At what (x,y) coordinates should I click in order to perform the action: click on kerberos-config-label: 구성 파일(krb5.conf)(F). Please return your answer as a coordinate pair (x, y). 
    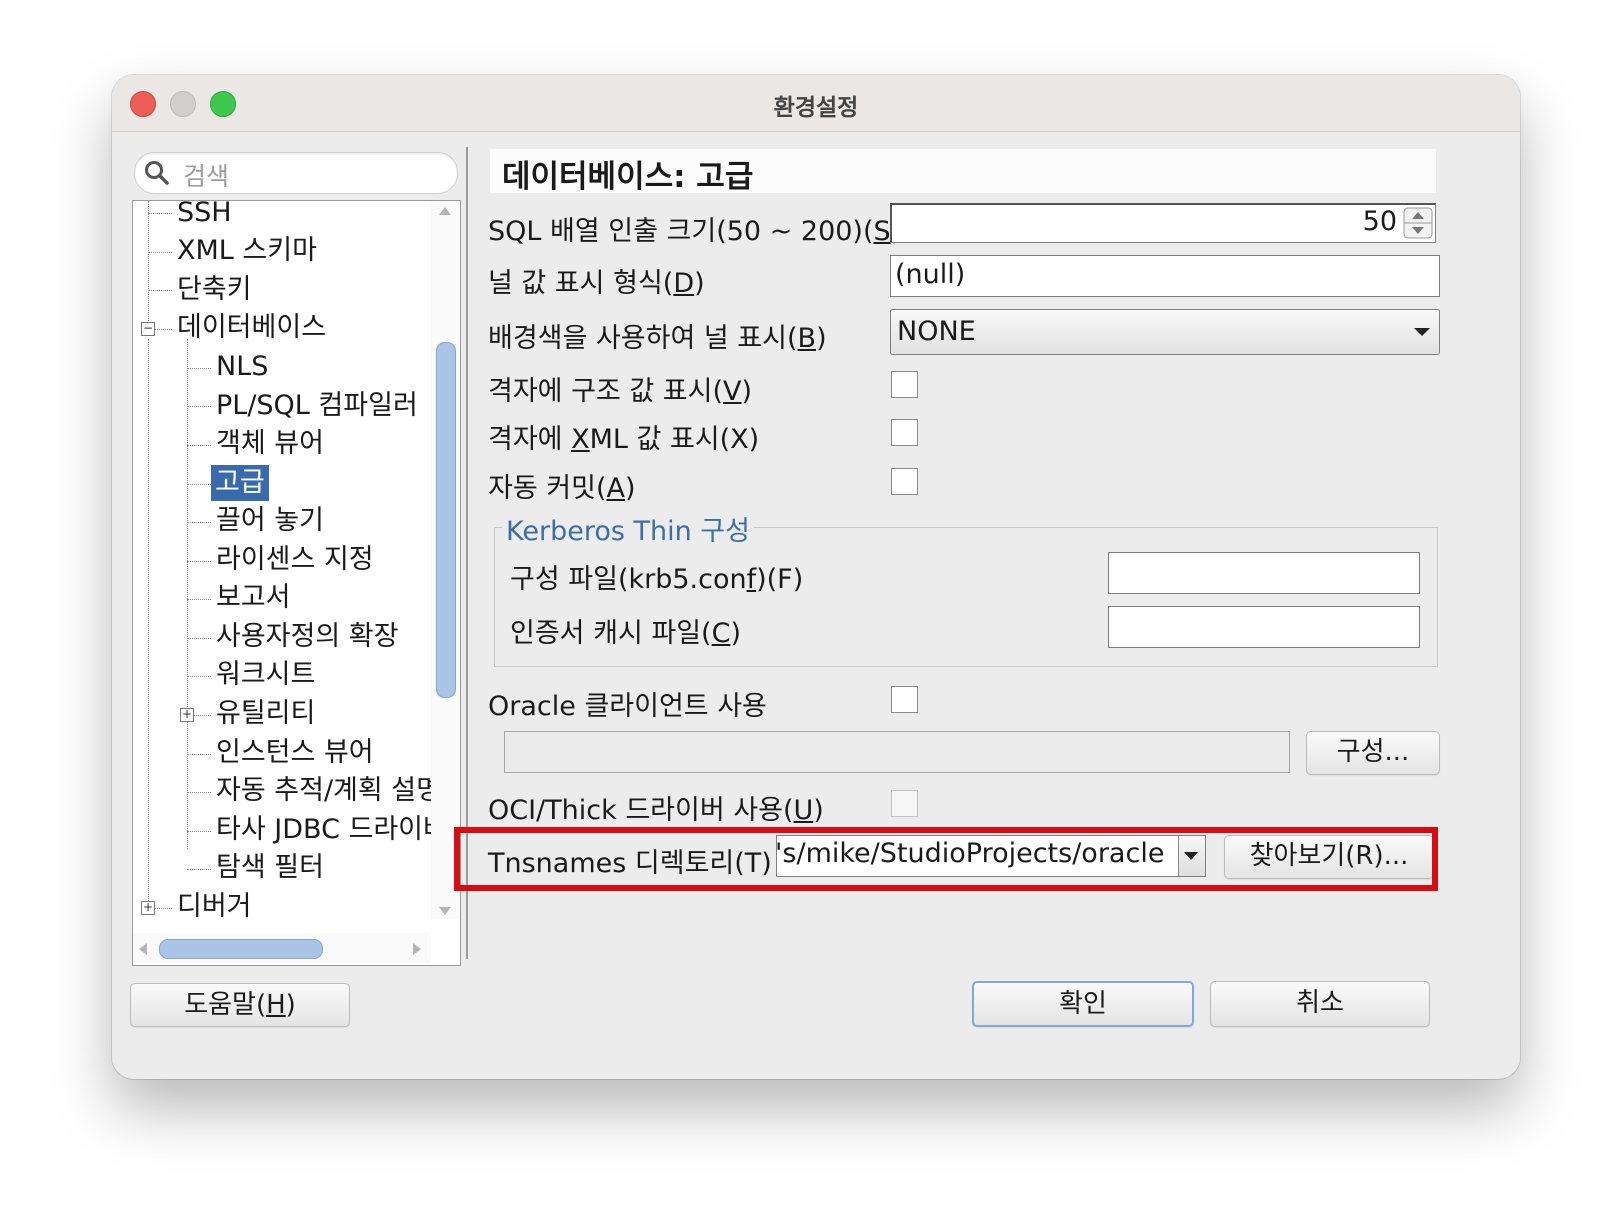
    Looking at the image, I should click on (657, 579).